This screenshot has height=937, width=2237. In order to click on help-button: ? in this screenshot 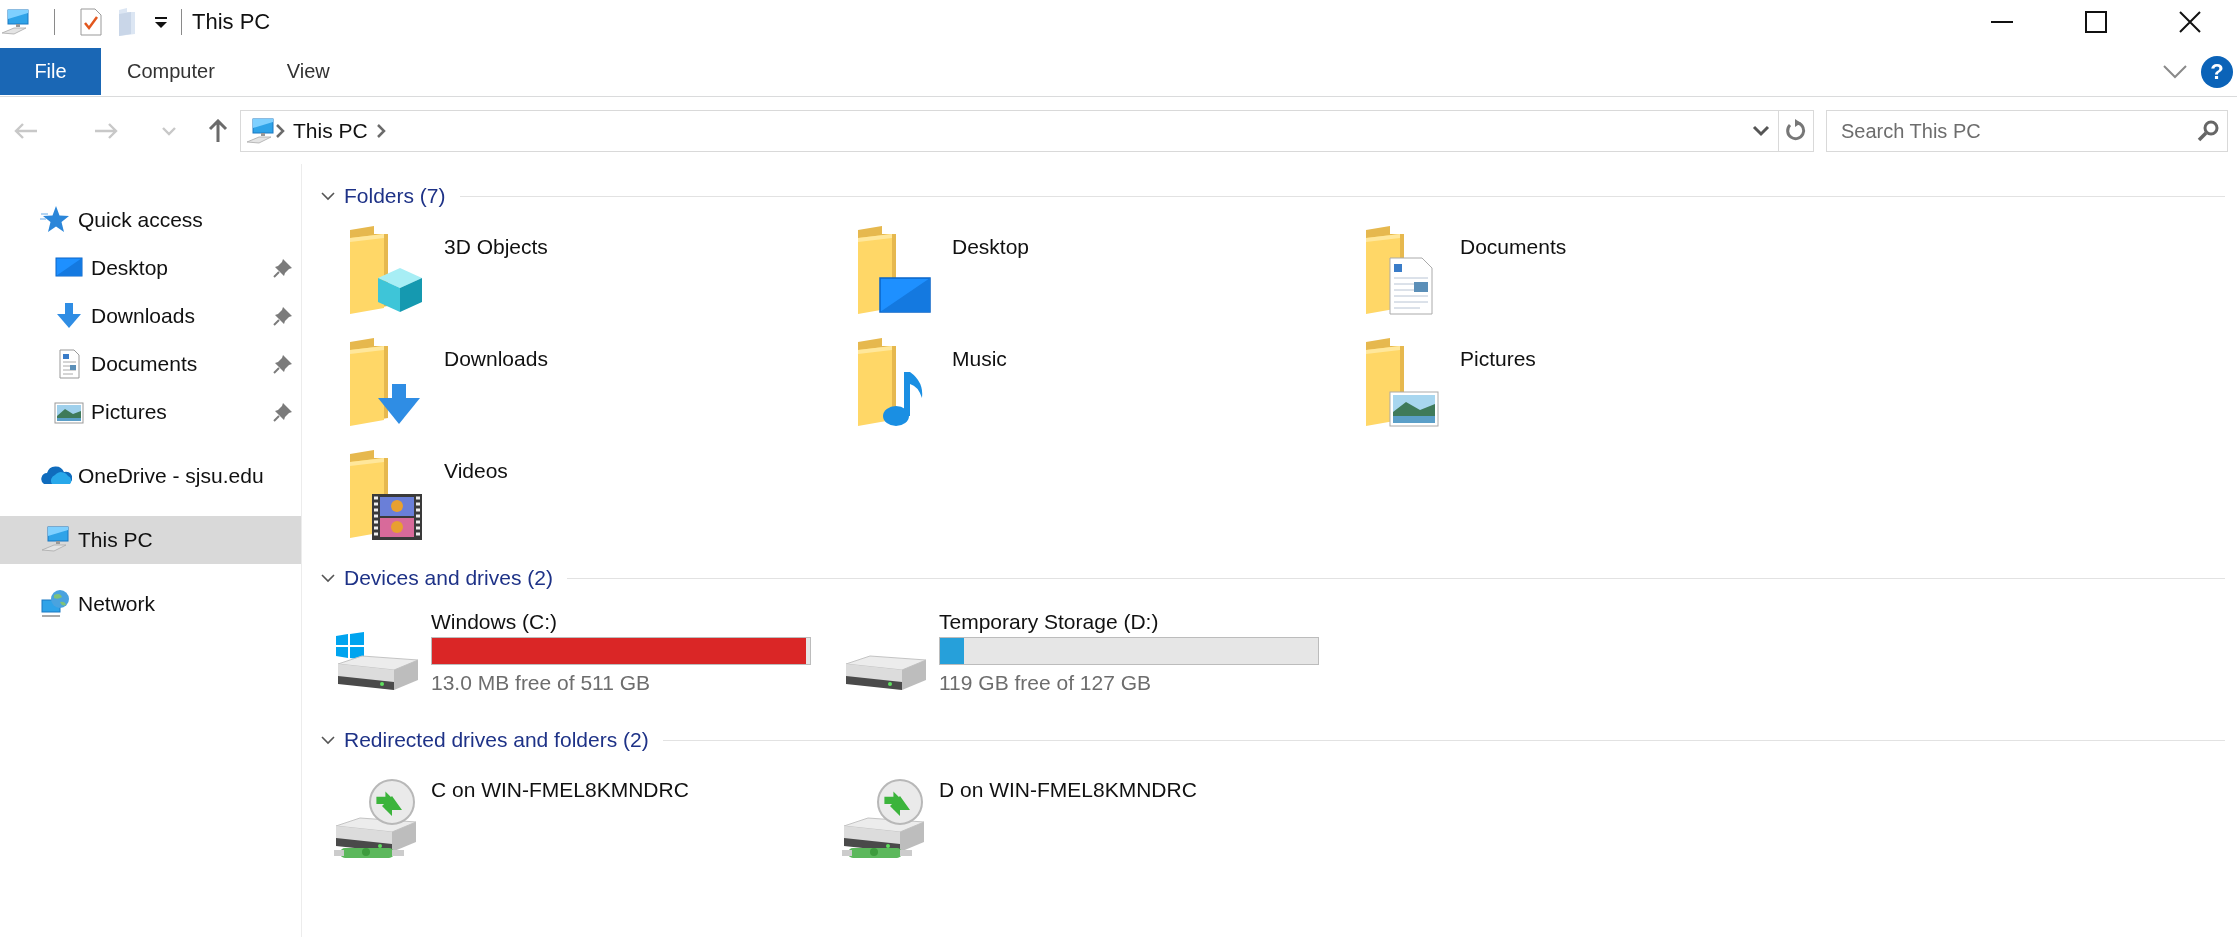, I will do `click(2217, 71)`.